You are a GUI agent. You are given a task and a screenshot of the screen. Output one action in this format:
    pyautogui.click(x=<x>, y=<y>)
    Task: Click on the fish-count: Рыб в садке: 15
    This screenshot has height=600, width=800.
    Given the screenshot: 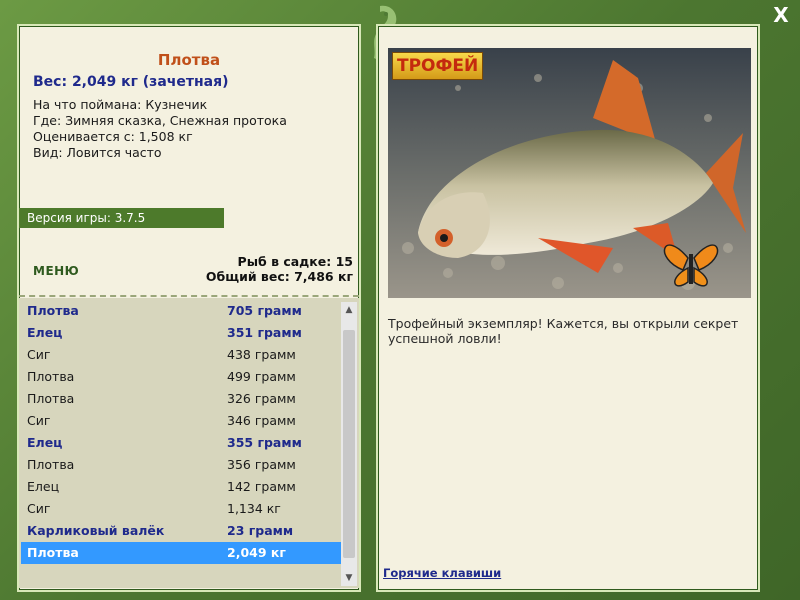 What is the action you would take?
    pyautogui.click(x=295, y=261)
    